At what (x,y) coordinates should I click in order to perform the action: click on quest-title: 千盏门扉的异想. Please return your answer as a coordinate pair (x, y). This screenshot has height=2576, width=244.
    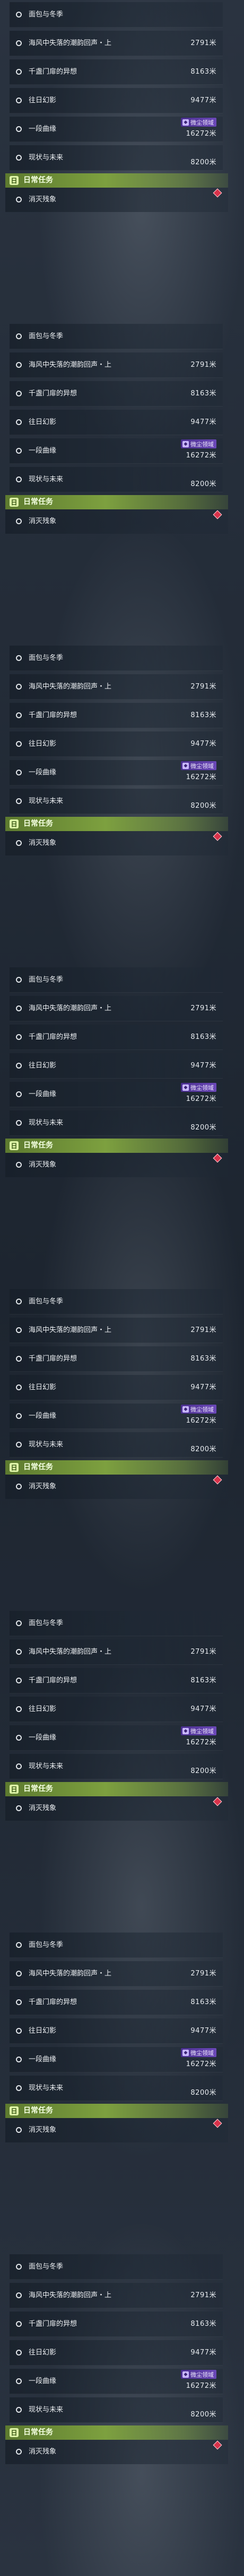
    Looking at the image, I should click on (53, 715).